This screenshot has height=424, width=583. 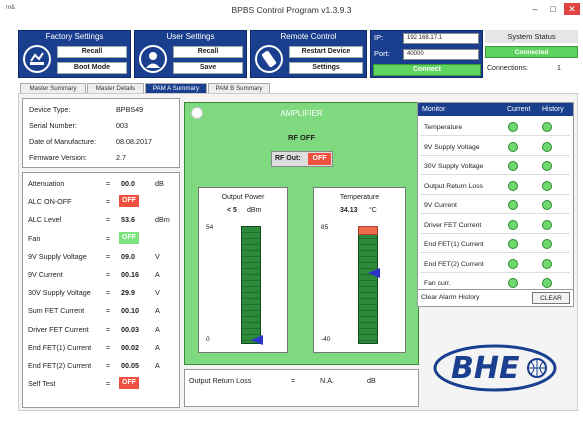 I want to click on port-input: 40000, so click(x=441, y=54).